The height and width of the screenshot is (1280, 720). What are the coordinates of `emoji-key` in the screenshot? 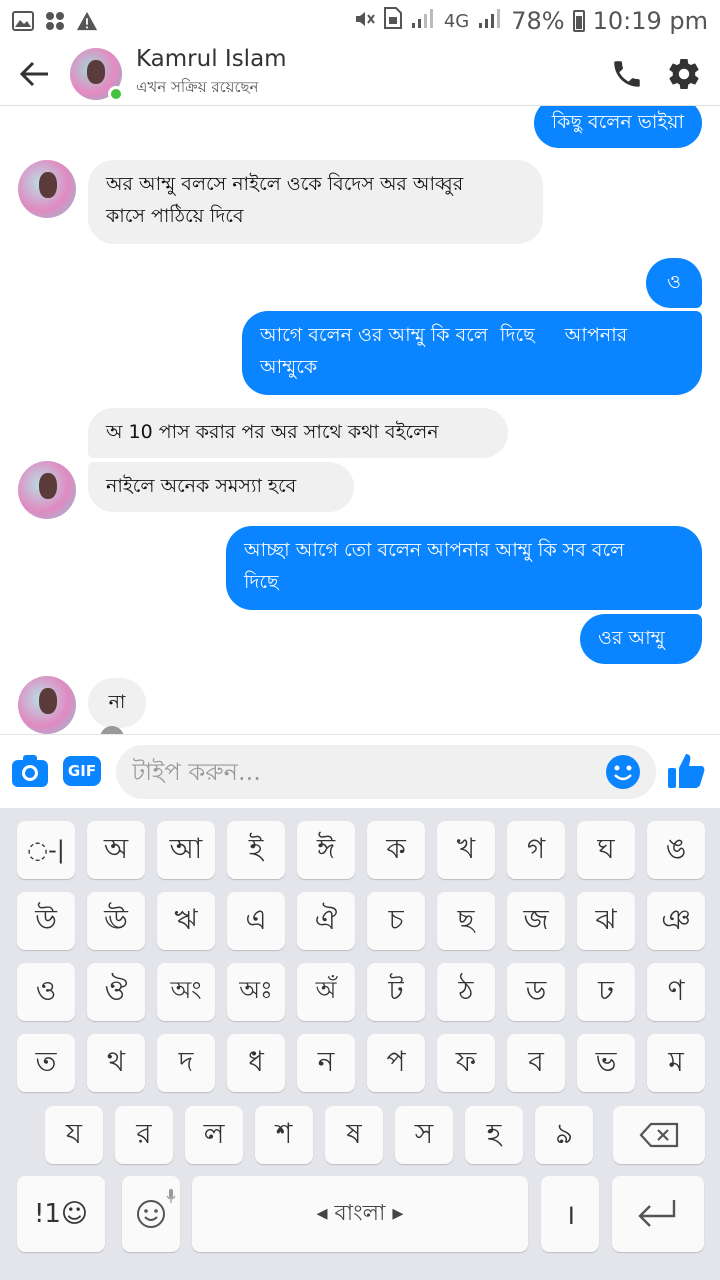 It's located at (151, 1214).